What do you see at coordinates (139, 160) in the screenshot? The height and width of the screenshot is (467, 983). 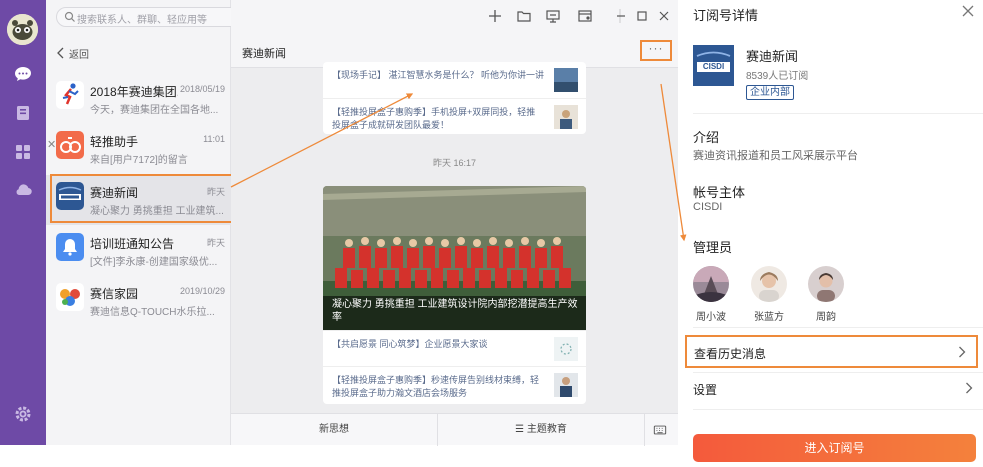 I see `conversation-preview: 来自[用户7172]的留言` at bounding box center [139, 160].